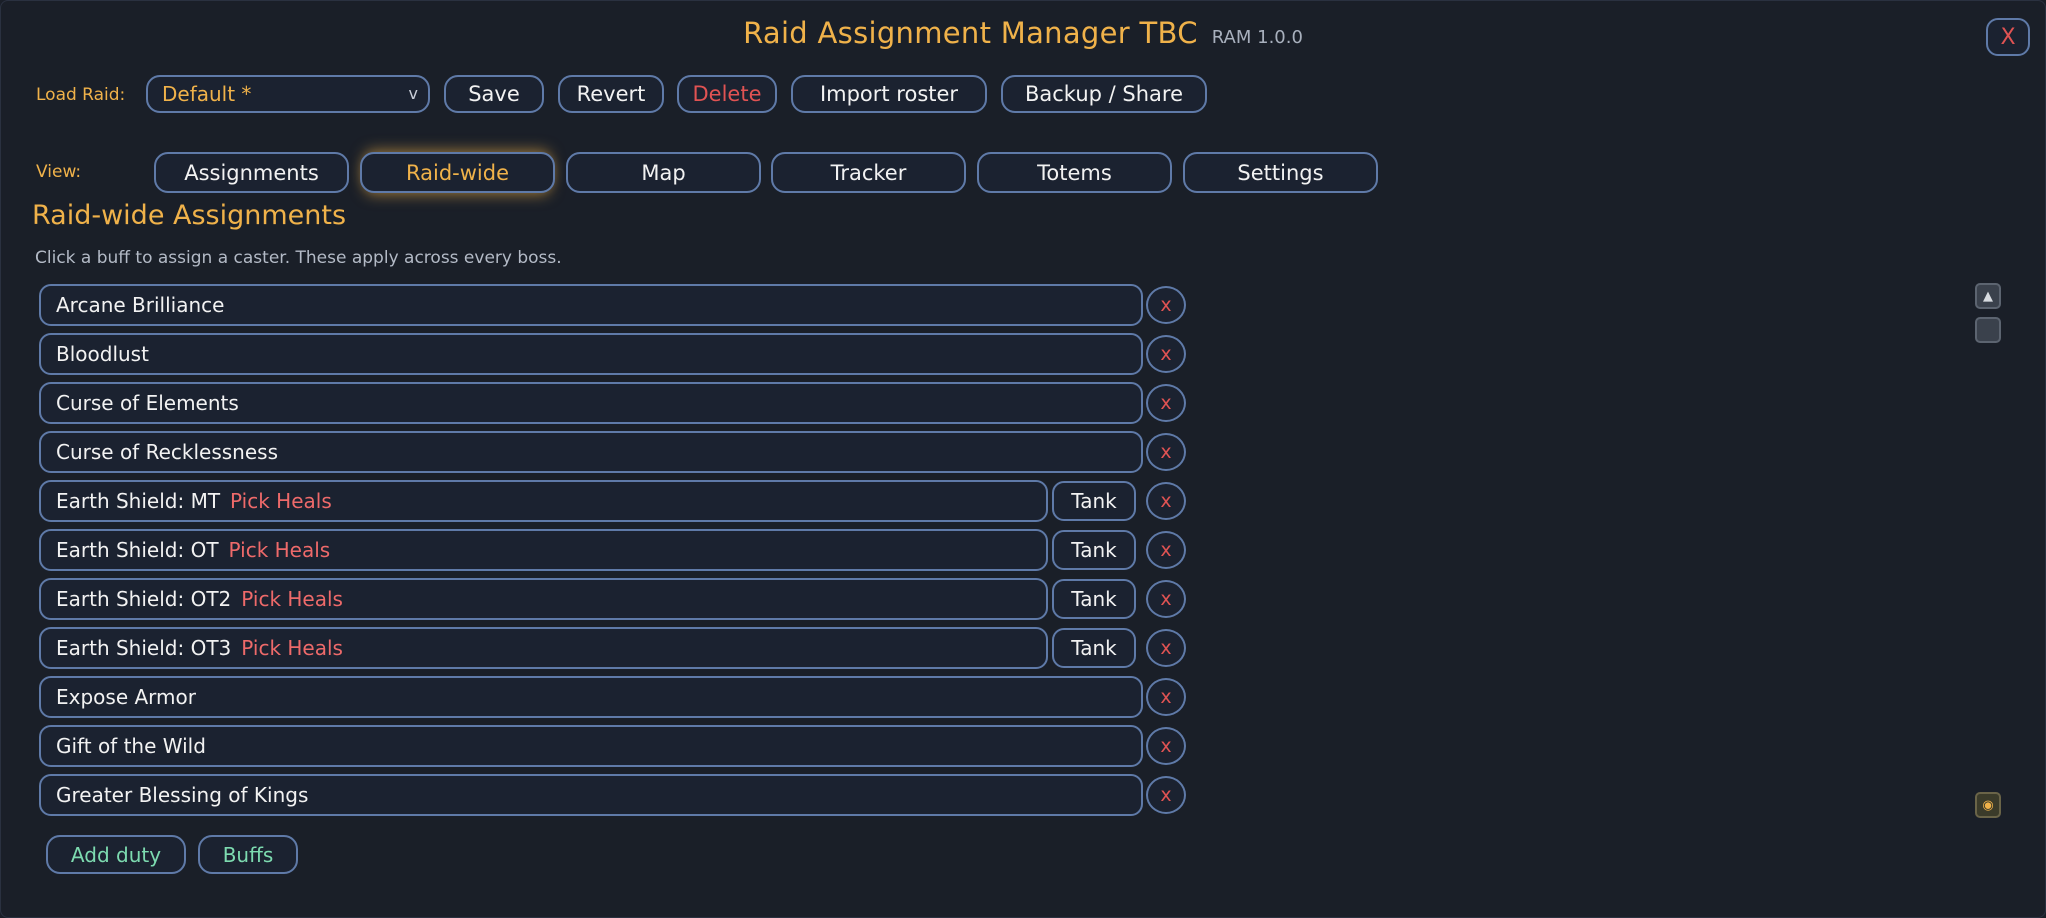 The width and height of the screenshot is (2046, 918). I want to click on buffs-button: Buffs, so click(248, 854).